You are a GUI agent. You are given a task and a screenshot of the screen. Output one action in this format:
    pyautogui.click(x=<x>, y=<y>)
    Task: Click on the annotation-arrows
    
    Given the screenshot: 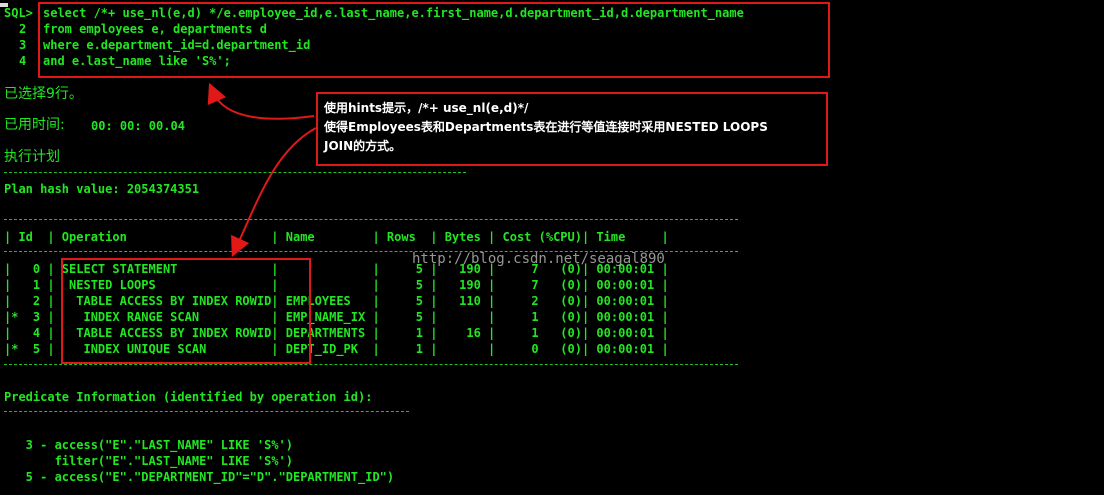 What is the action you would take?
    pyautogui.click(x=262, y=170)
    